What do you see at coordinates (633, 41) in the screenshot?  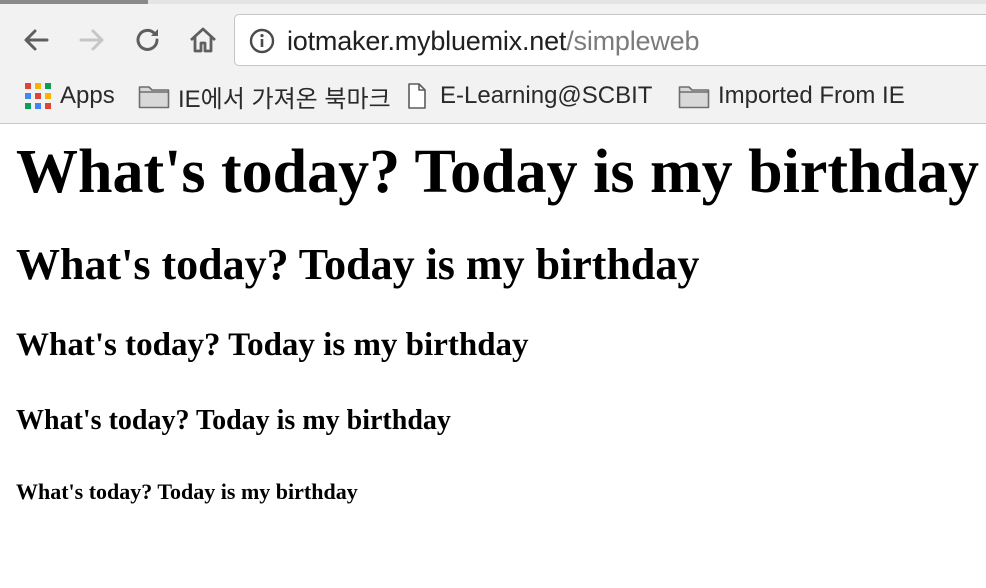 I see `url-path: /simpleweb` at bounding box center [633, 41].